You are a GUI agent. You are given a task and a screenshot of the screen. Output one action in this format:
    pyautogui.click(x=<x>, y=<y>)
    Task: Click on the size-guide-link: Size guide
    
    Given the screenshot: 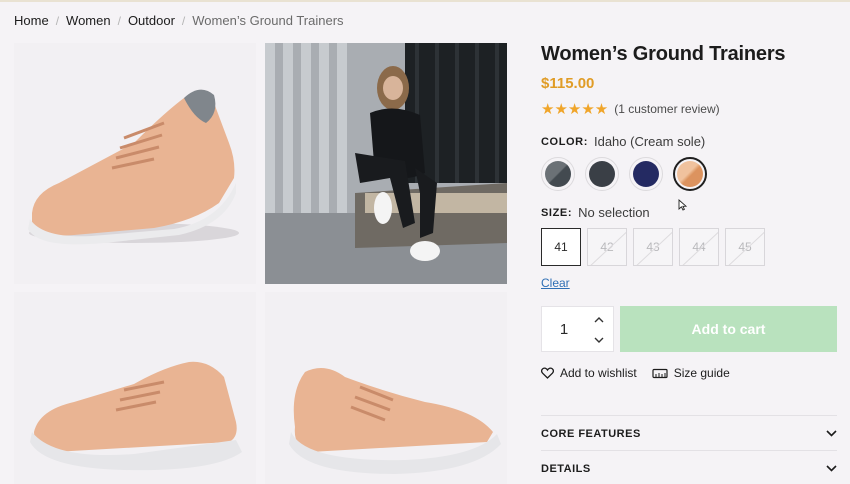 What is the action you would take?
    pyautogui.click(x=691, y=373)
    